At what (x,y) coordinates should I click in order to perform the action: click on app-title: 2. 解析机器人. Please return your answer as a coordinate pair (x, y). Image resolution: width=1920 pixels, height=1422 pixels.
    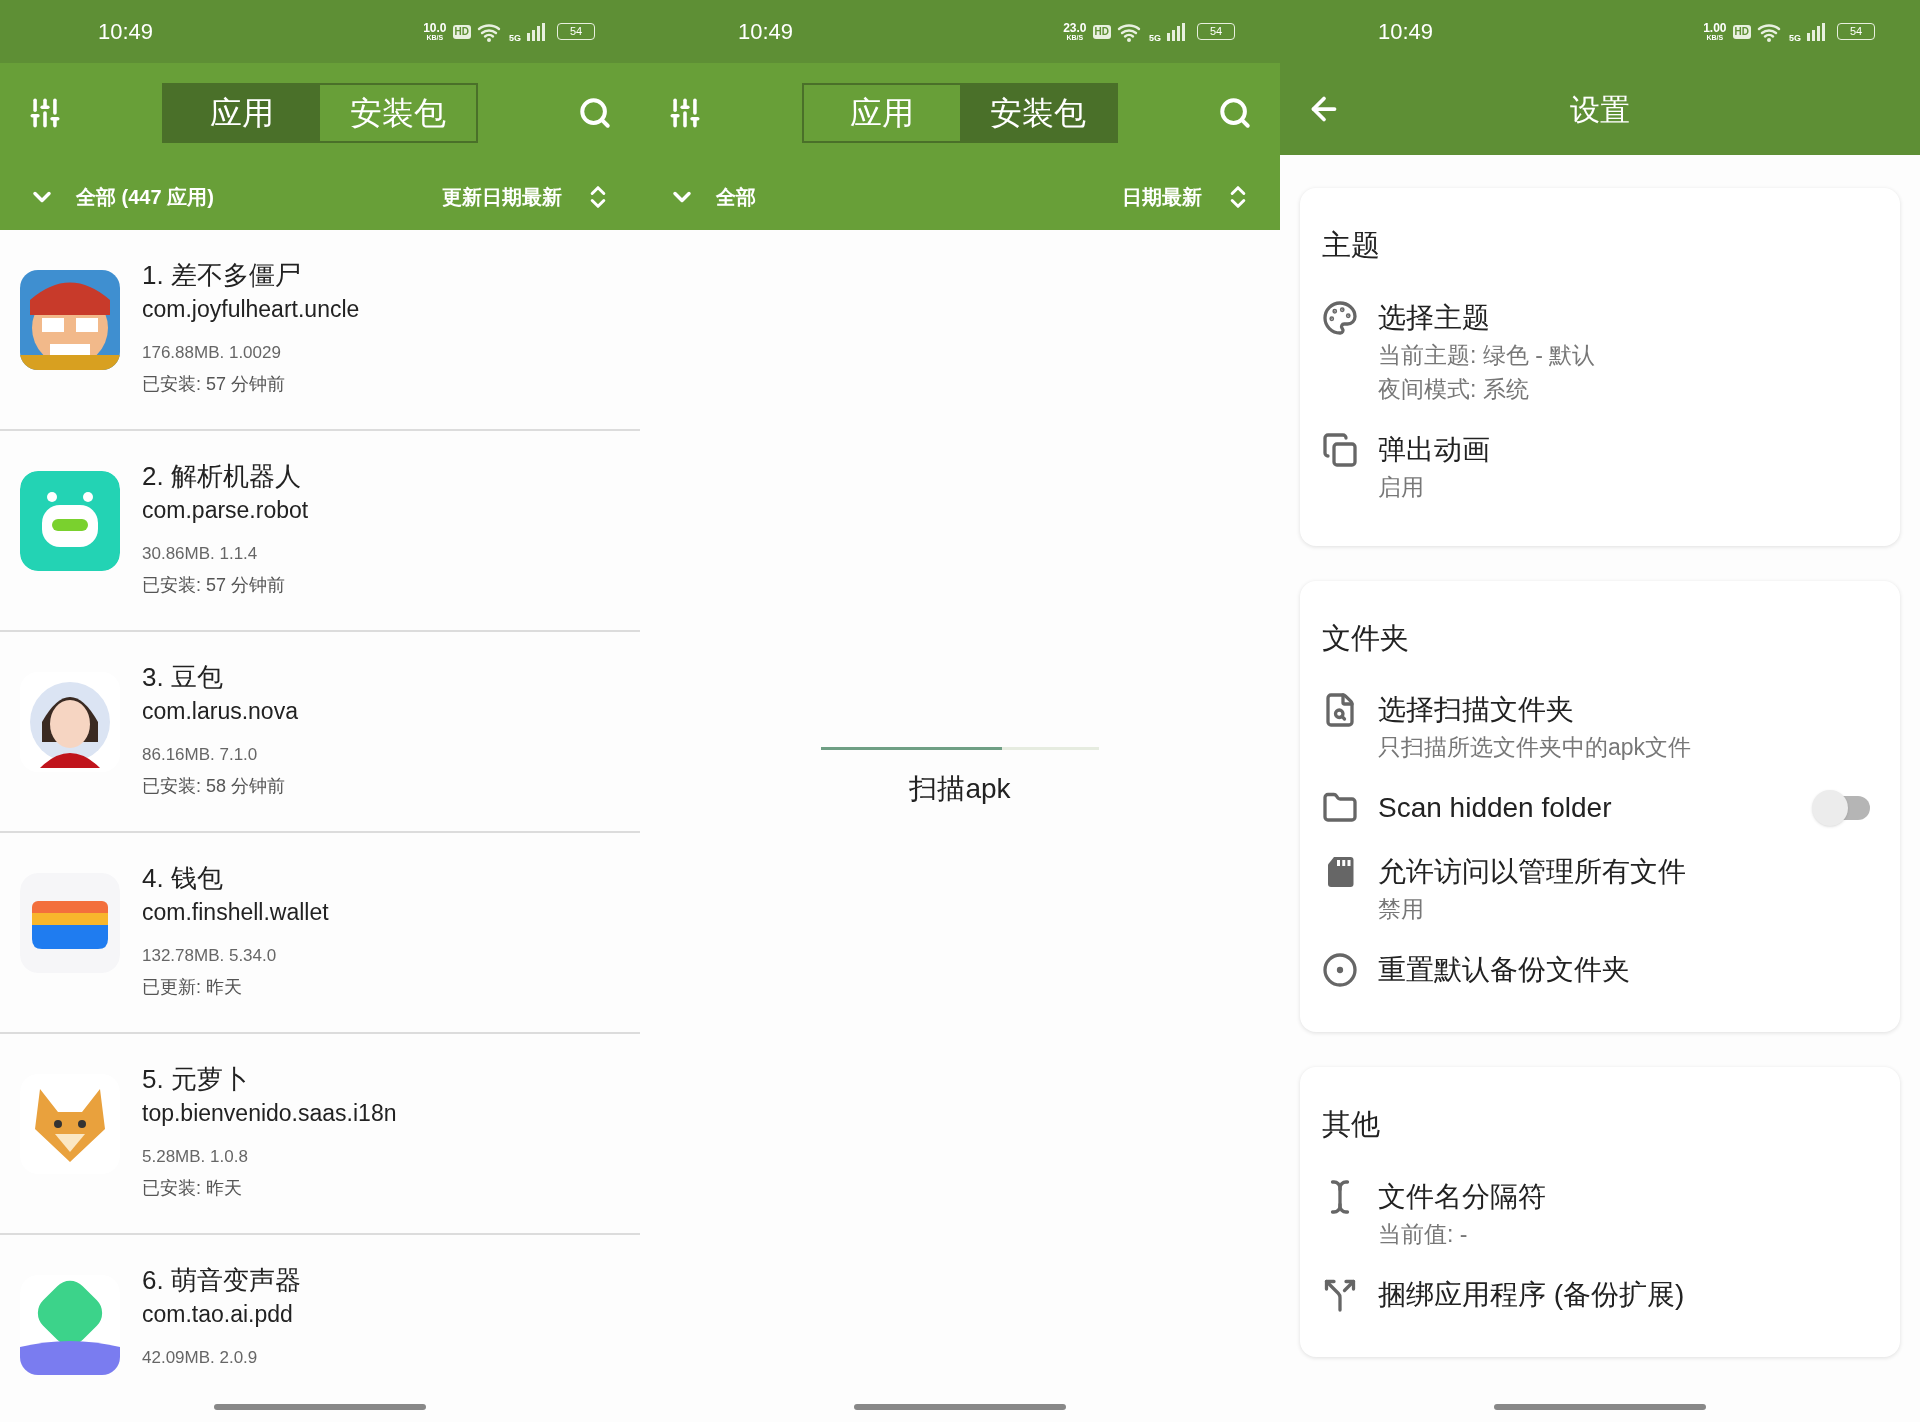
    Looking at the image, I should click on (222, 476).